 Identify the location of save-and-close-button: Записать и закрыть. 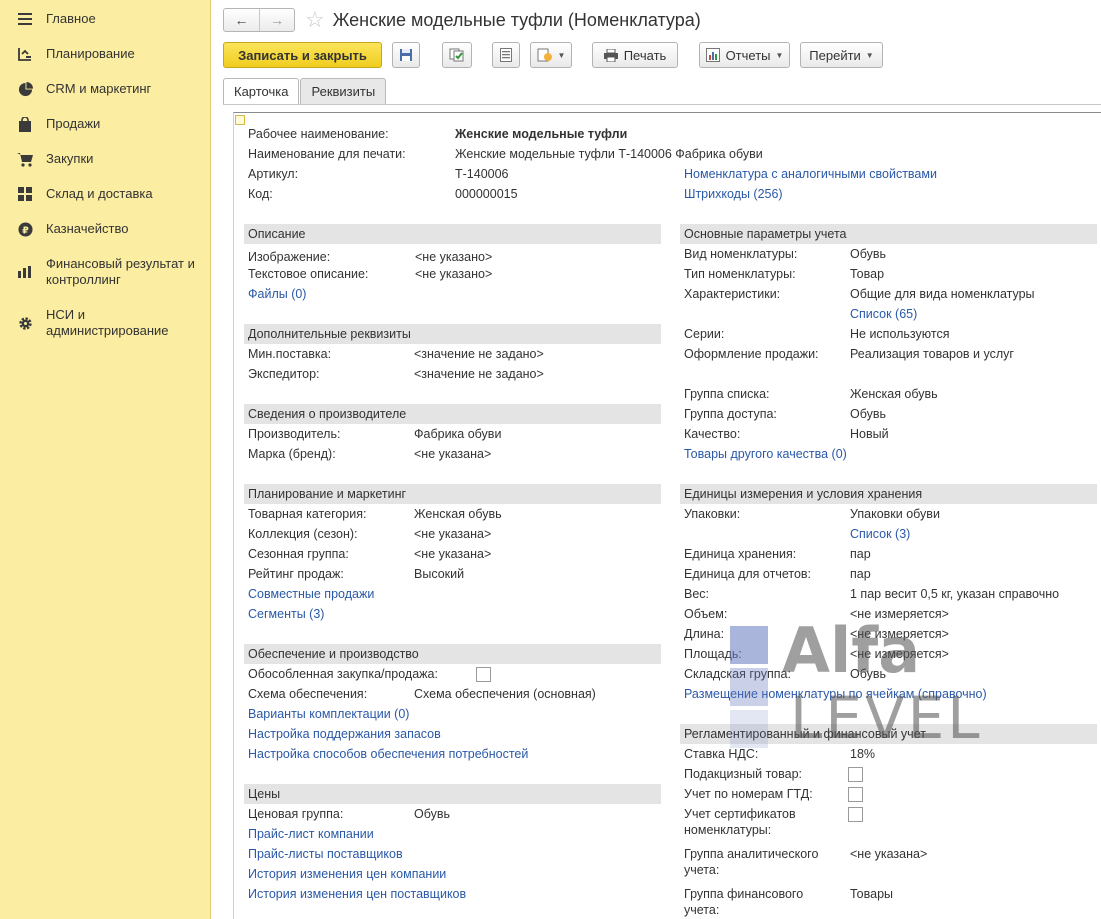
(302, 55).